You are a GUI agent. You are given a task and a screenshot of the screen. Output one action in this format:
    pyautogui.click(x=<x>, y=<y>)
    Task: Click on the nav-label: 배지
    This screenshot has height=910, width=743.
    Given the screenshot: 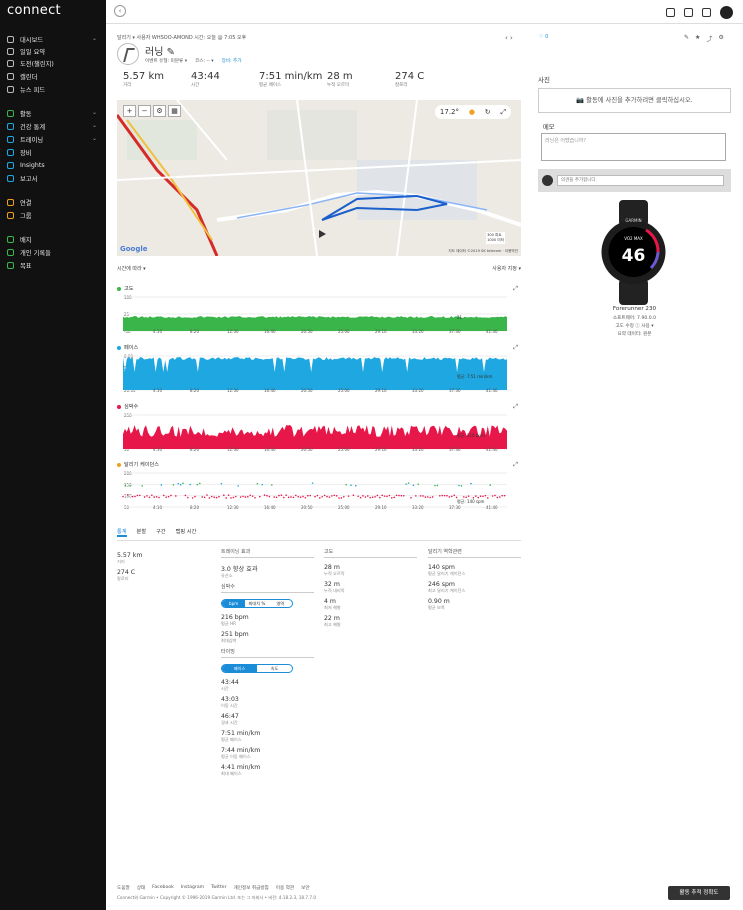 What is the action you would take?
    pyautogui.click(x=26, y=240)
    